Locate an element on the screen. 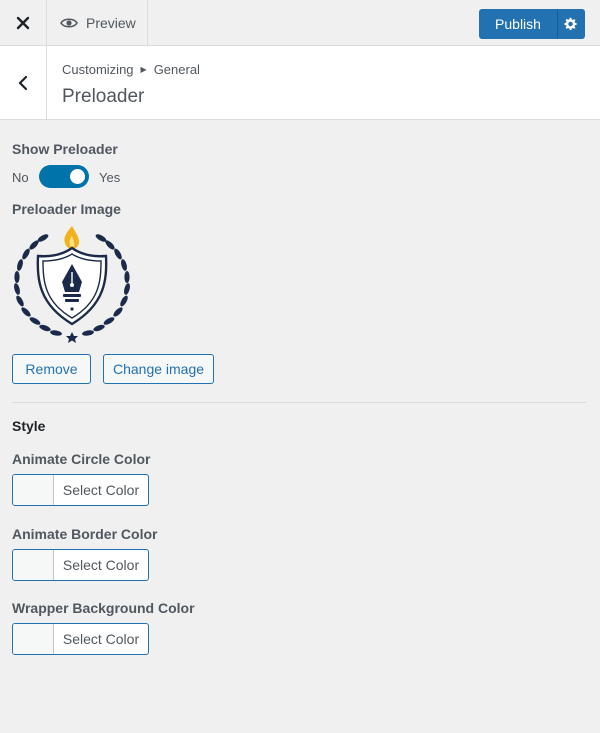  show-preloader-label: Show Preloader is located at coordinates (65, 149).